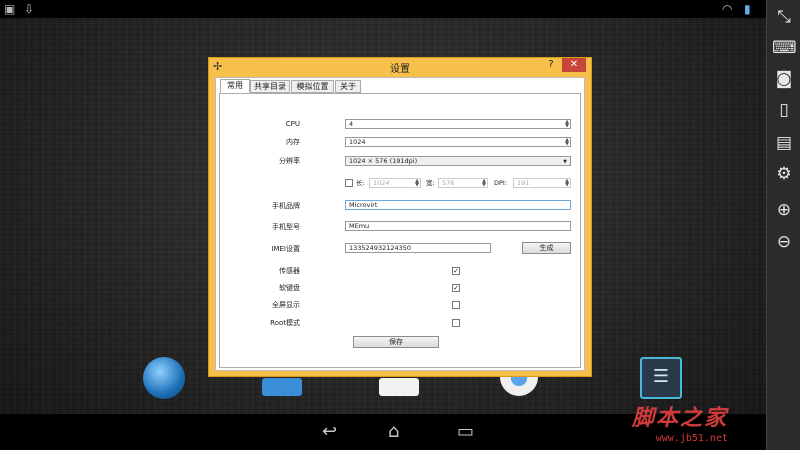  Describe the element at coordinates (784, 48) in the screenshot. I see `keyboard-icon: ⌨` at that location.